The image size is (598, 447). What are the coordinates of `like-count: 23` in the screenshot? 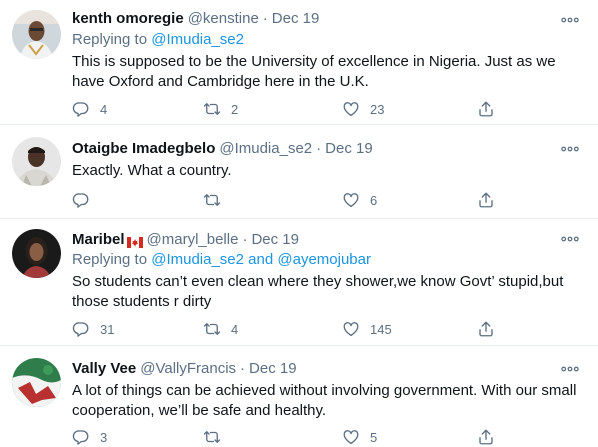 It's located at (377, 109).